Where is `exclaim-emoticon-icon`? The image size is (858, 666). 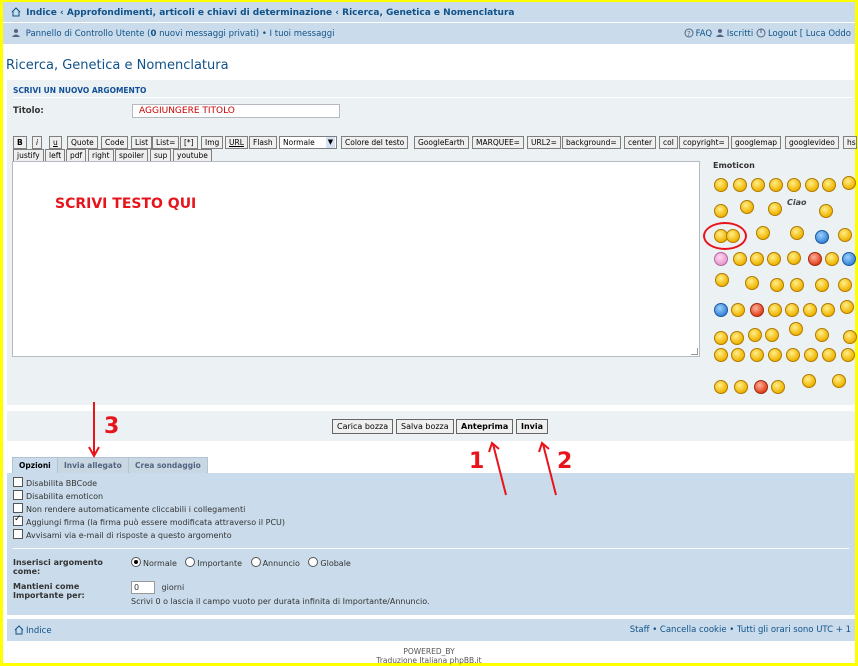 exclaim-emoticon-icon is located at coordinates (793, 355).